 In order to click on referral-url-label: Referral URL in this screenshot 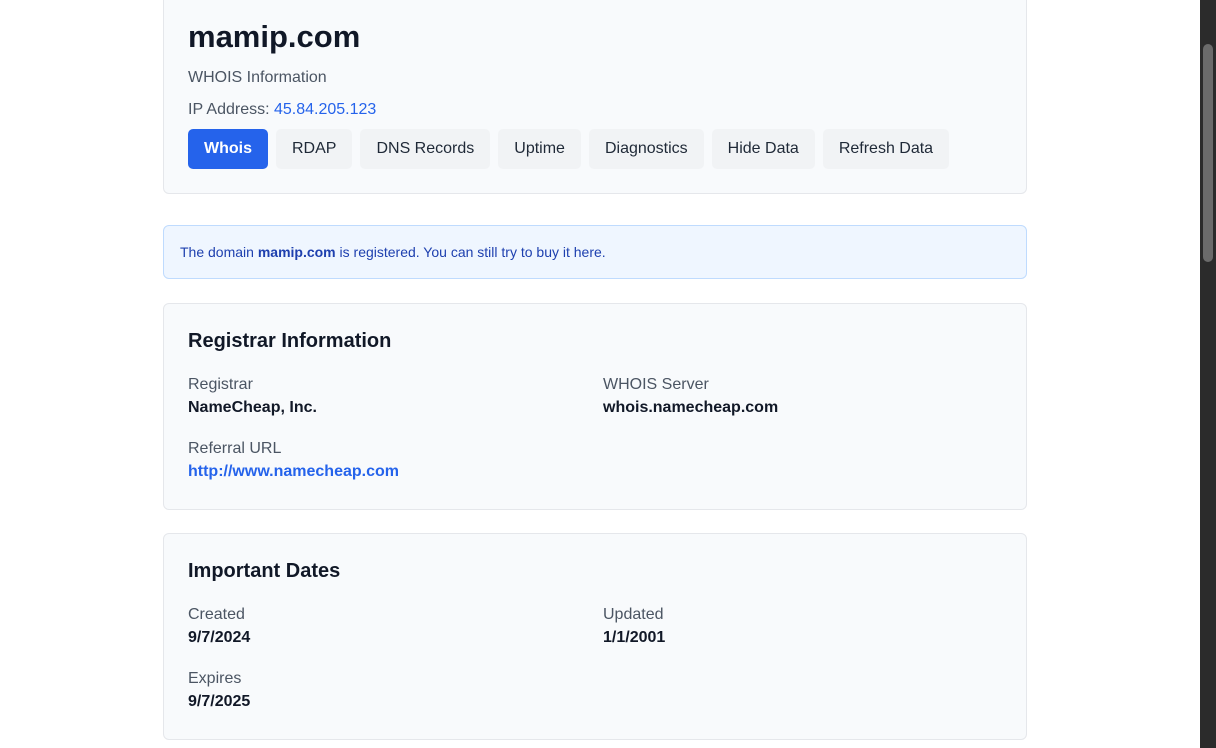, I will do `click(235, 448)`.